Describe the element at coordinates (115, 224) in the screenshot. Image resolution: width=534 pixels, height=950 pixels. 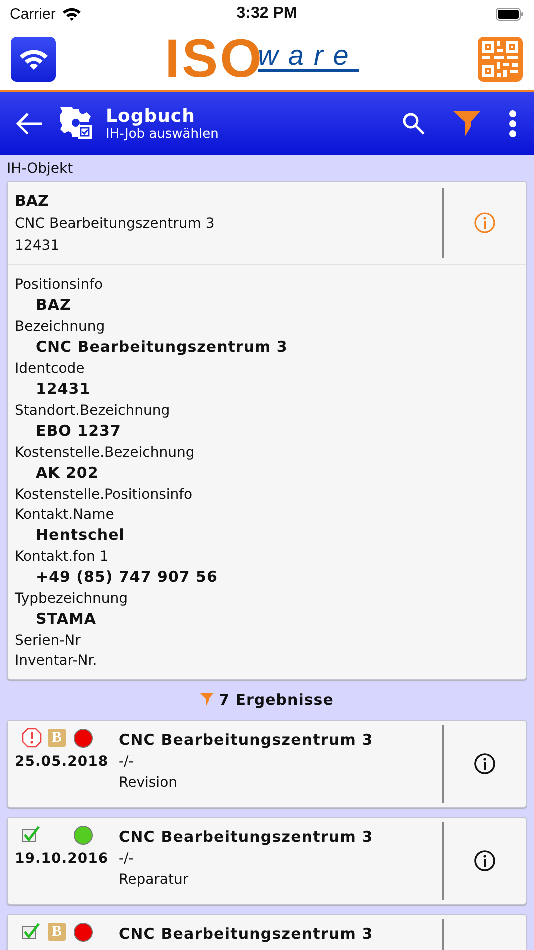
I see `object-summary-text: CNC Bearbeitungszentrum 3` at that location.